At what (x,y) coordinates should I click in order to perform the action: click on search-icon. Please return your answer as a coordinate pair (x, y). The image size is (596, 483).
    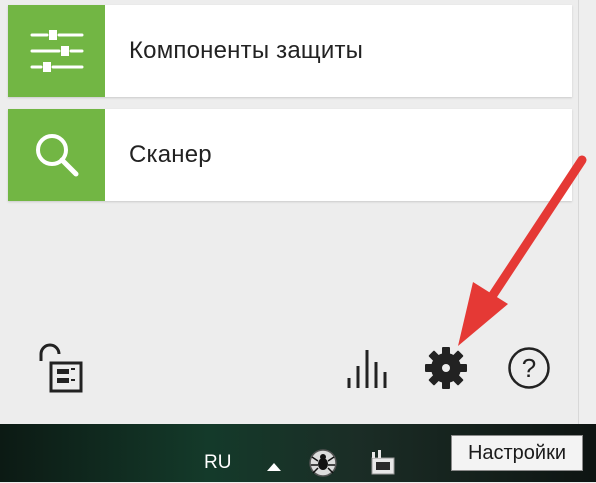
    Looking at the image, I should click on (56, 155).